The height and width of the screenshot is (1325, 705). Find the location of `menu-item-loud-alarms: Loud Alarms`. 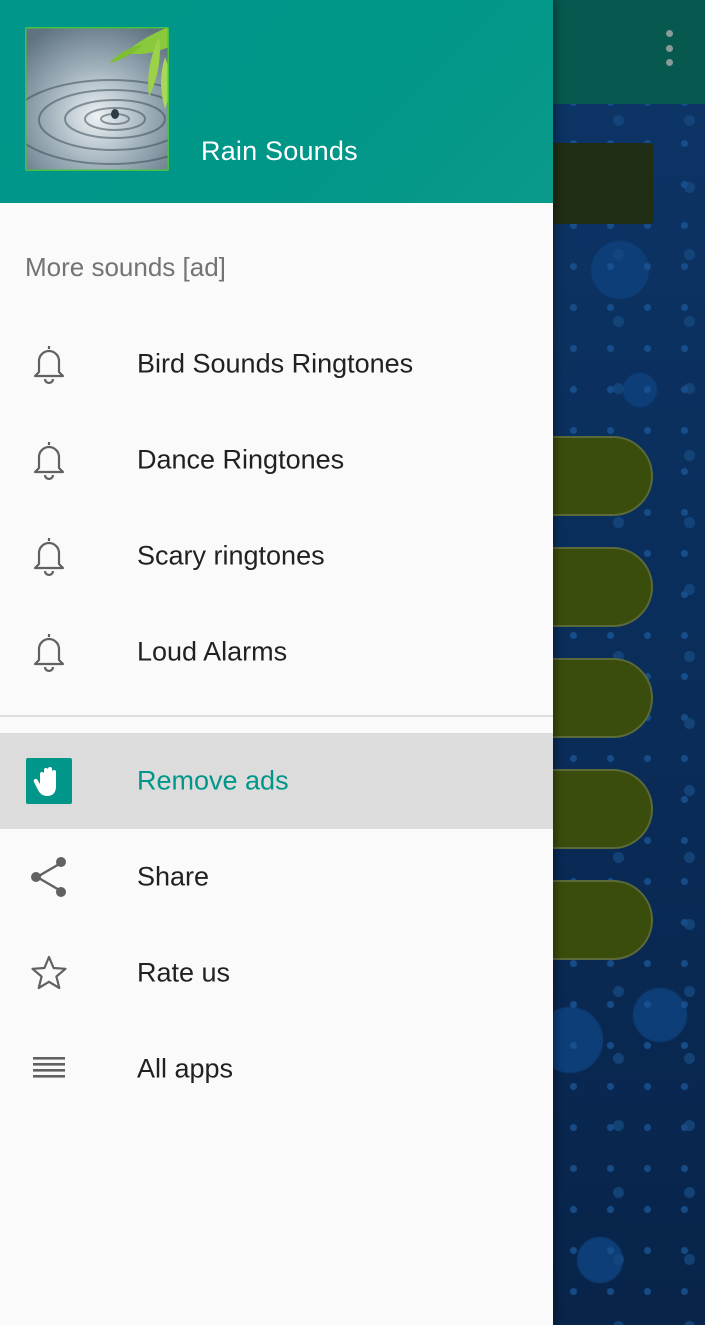

menu-item-loud-alarms: Loud Alarms is located at coordinates (276, 652).